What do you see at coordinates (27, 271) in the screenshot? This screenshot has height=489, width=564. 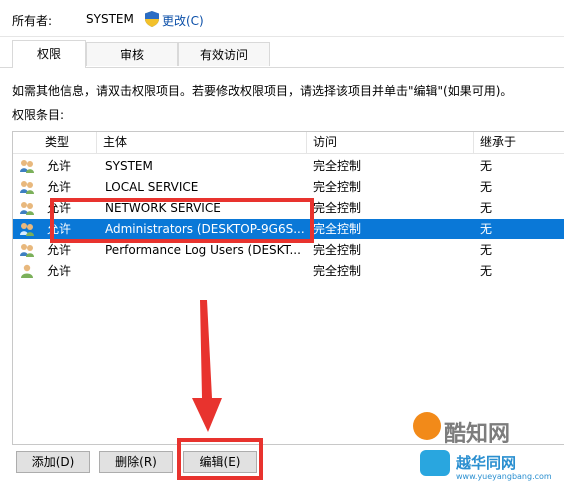 I see `user-icon` at bounding box center [27, 271].